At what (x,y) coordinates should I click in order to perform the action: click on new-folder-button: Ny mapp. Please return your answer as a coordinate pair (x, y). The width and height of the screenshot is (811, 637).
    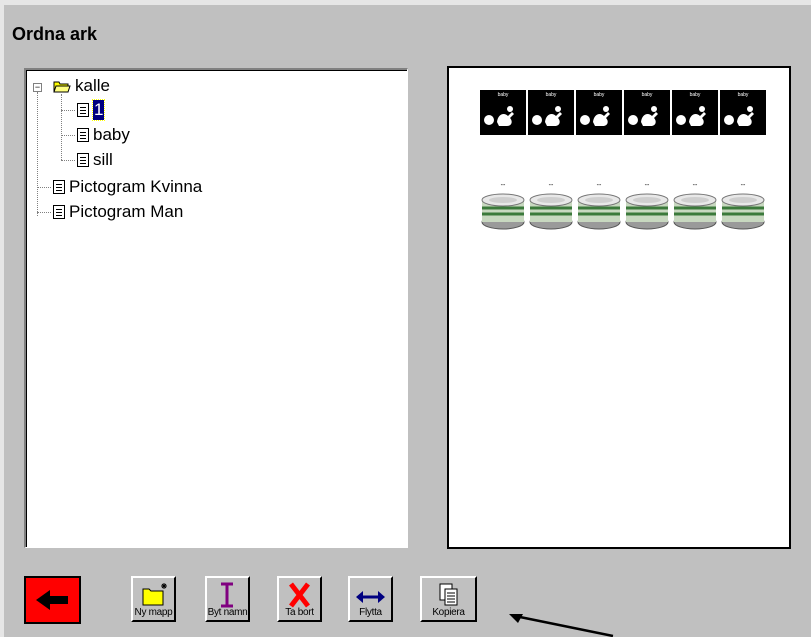
    Looking at the image, I should click on (153, 599).